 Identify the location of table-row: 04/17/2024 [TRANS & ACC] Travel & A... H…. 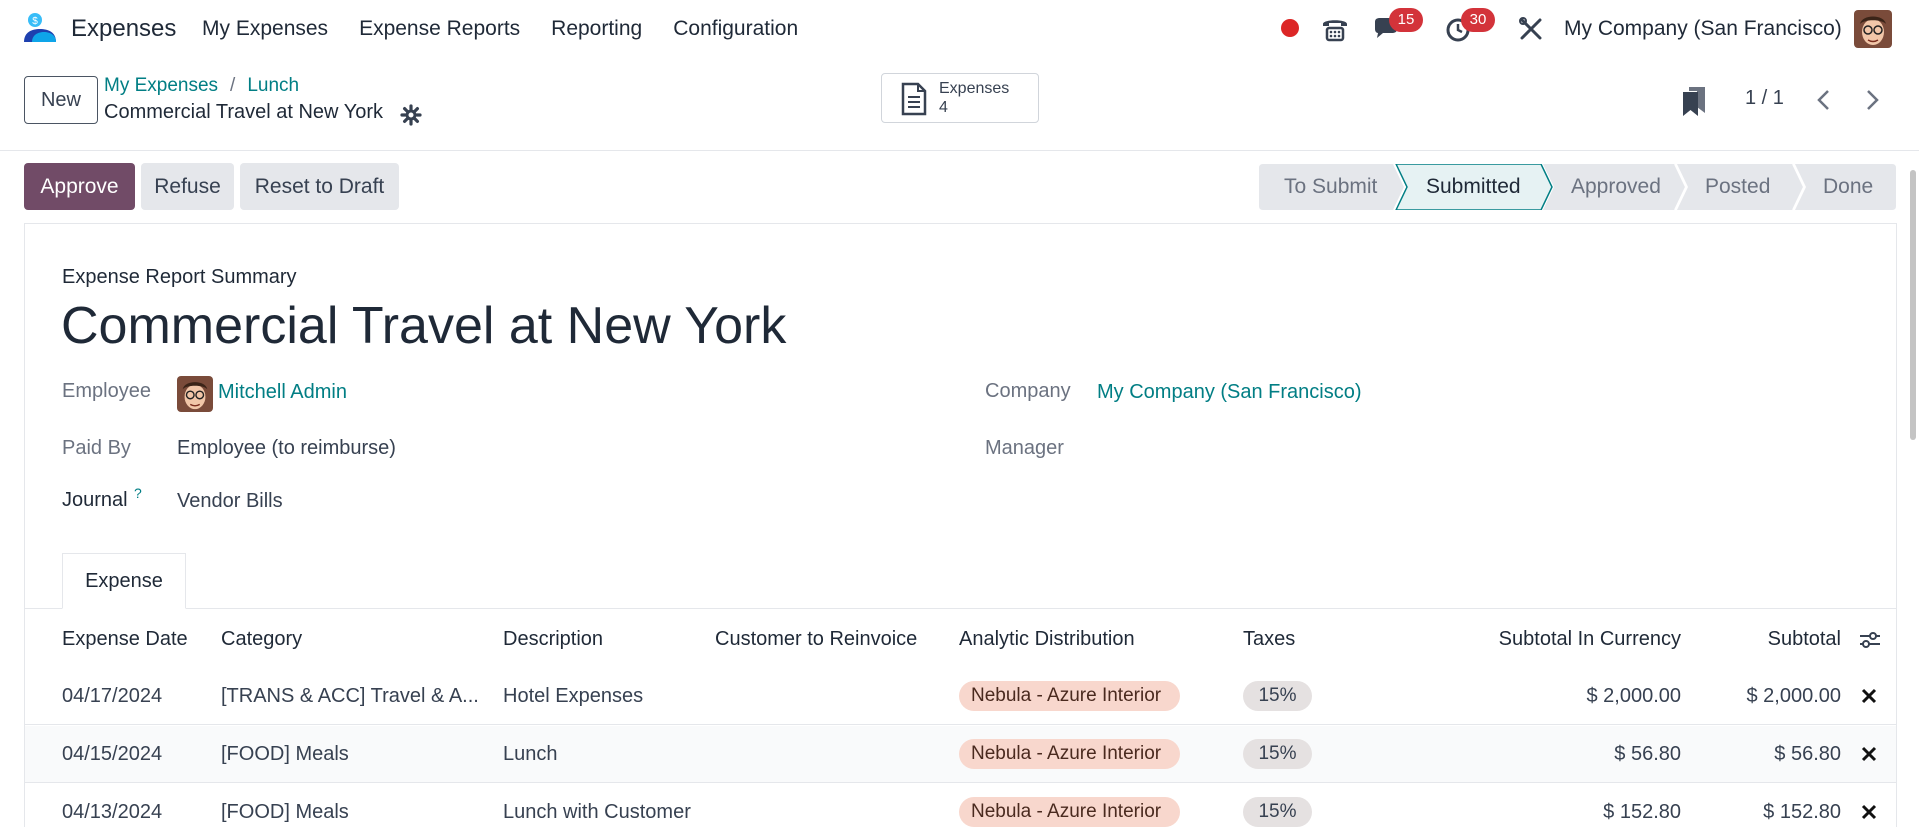
(960, 696).